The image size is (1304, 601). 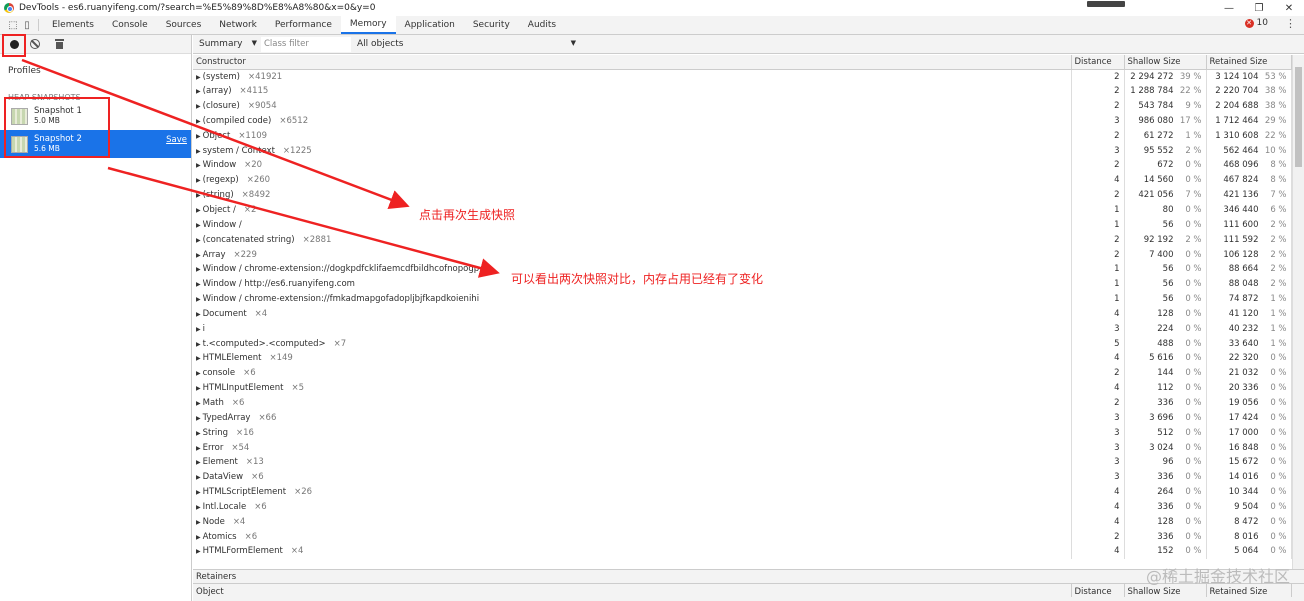 I want to click on minimize-button: —, so click(x=1229, y=8).